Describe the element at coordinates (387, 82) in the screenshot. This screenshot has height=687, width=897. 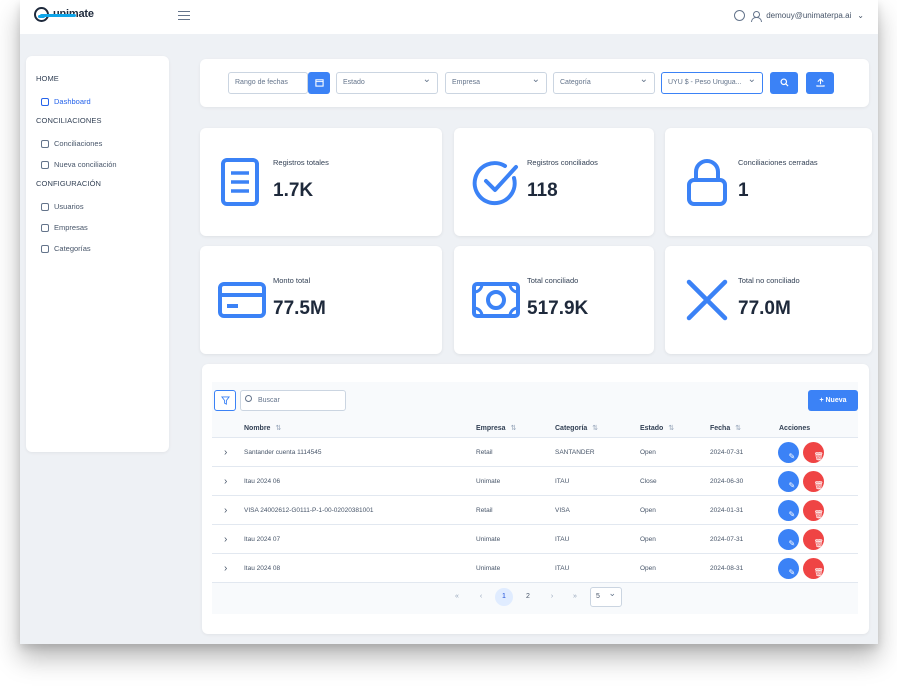
I see `estado-select: Estado` at that location.